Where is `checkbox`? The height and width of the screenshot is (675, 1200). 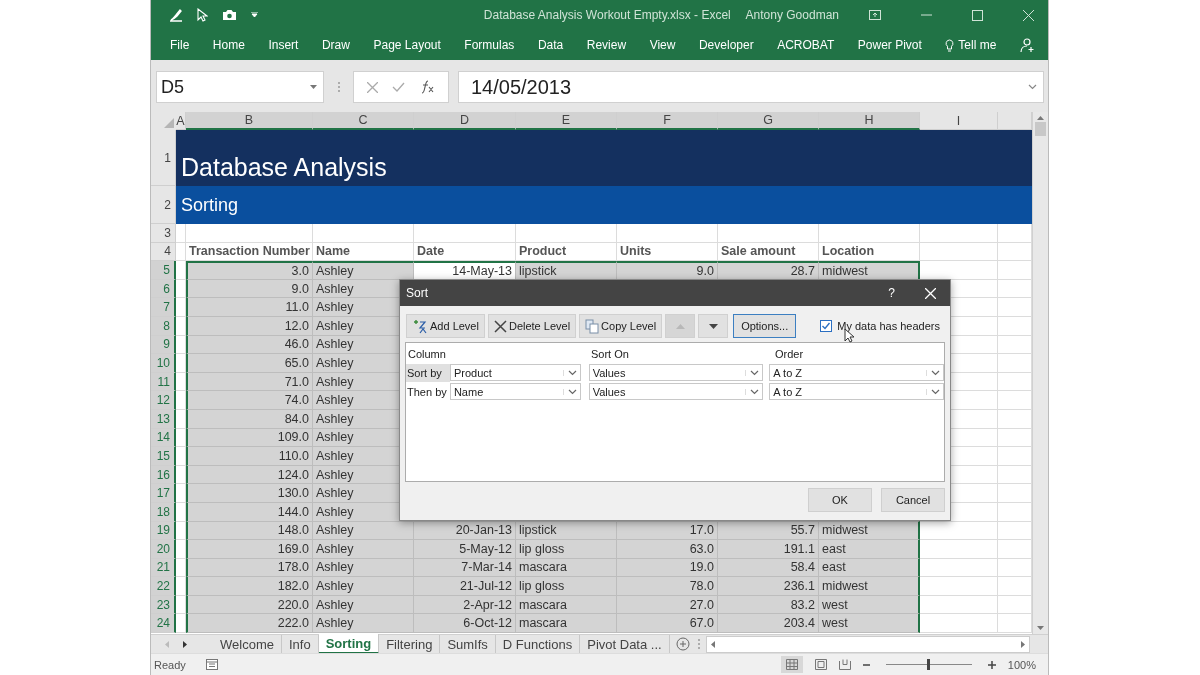
checkbox is located at coordinates (826, 326).